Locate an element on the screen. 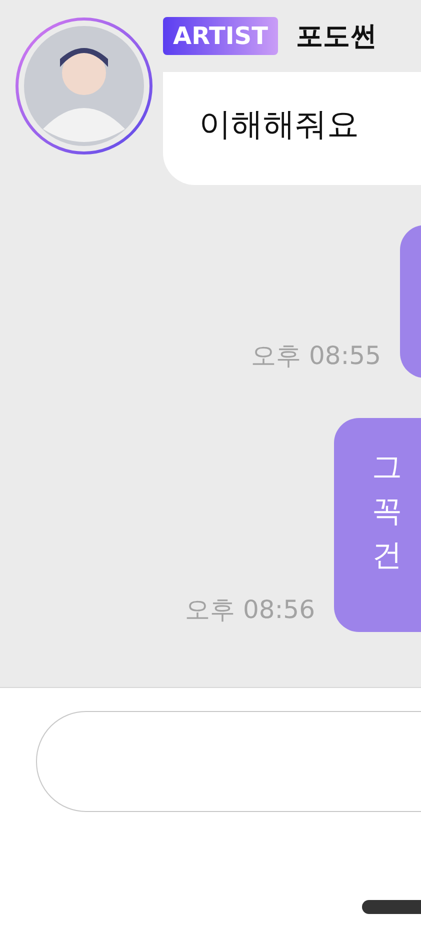 The height and width of the screenshot is (939, 421). message-text: 이해해줘요 is located at coordinates (279, 124).